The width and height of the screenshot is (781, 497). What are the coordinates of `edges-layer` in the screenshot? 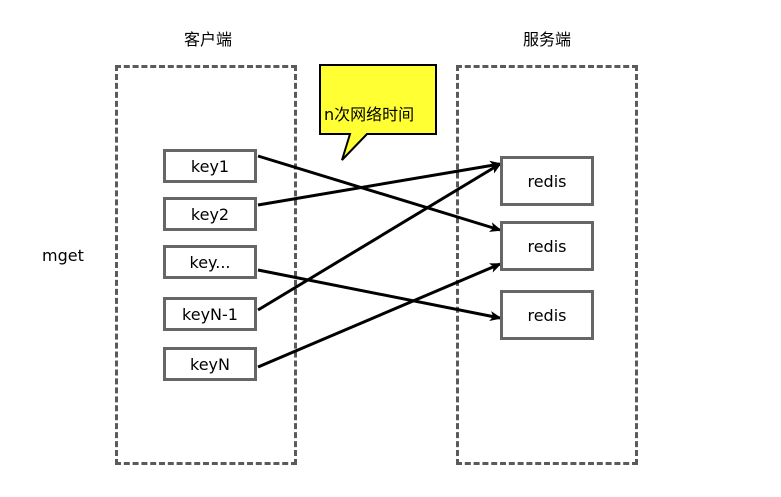 It's located at (379, 261).